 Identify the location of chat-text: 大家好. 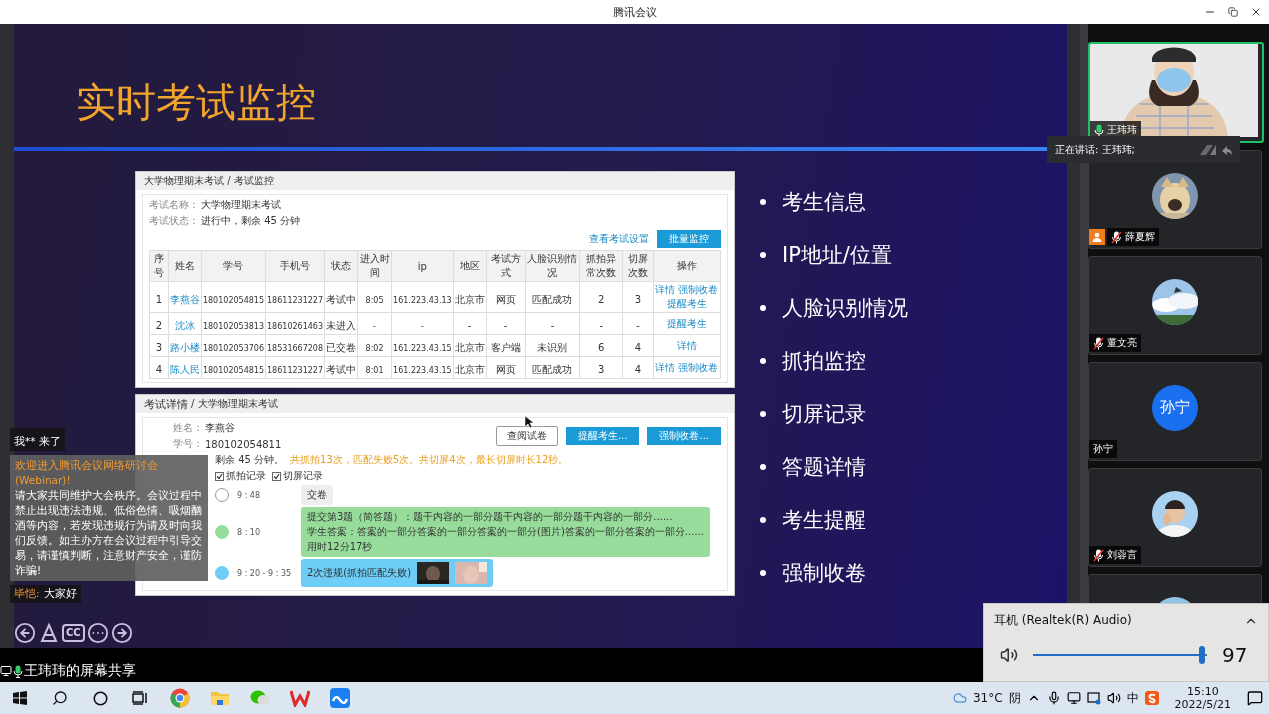
(60, 594).